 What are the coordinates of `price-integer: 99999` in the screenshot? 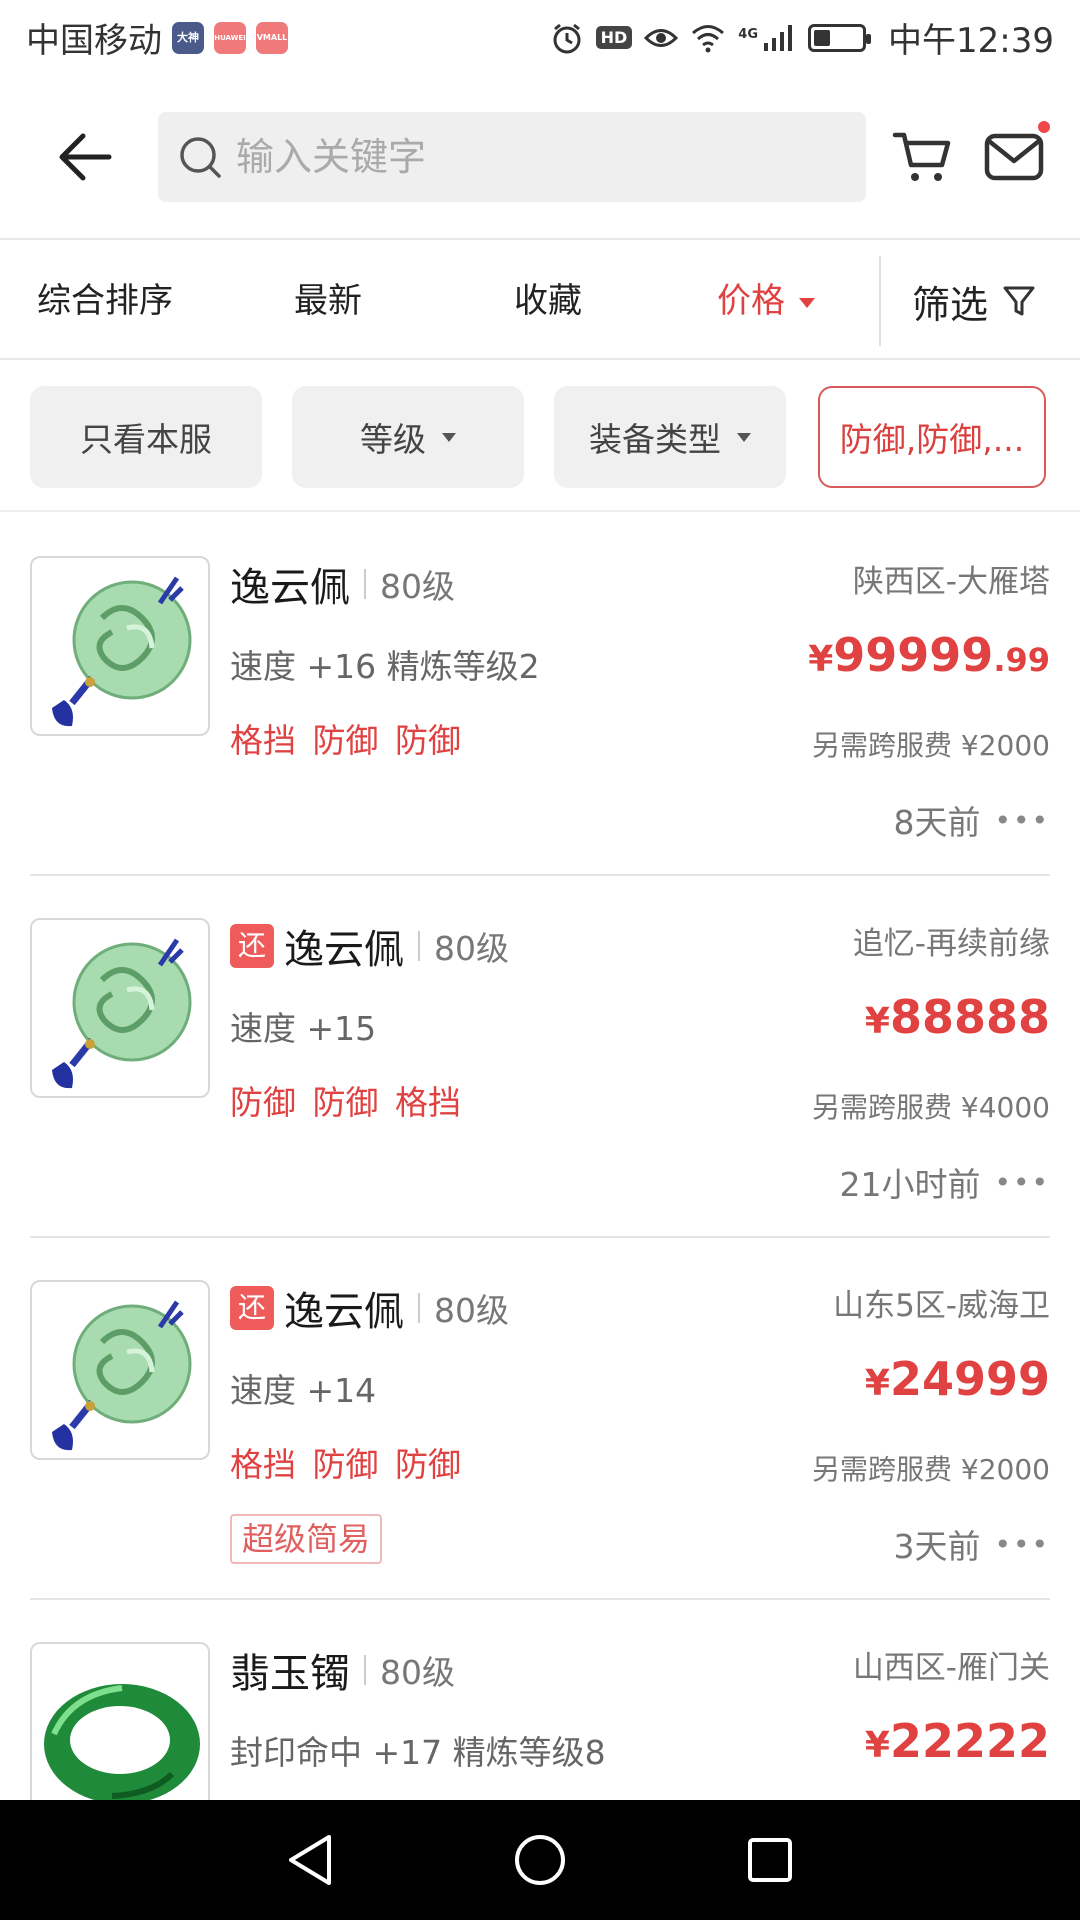 It's located at (913, 655).